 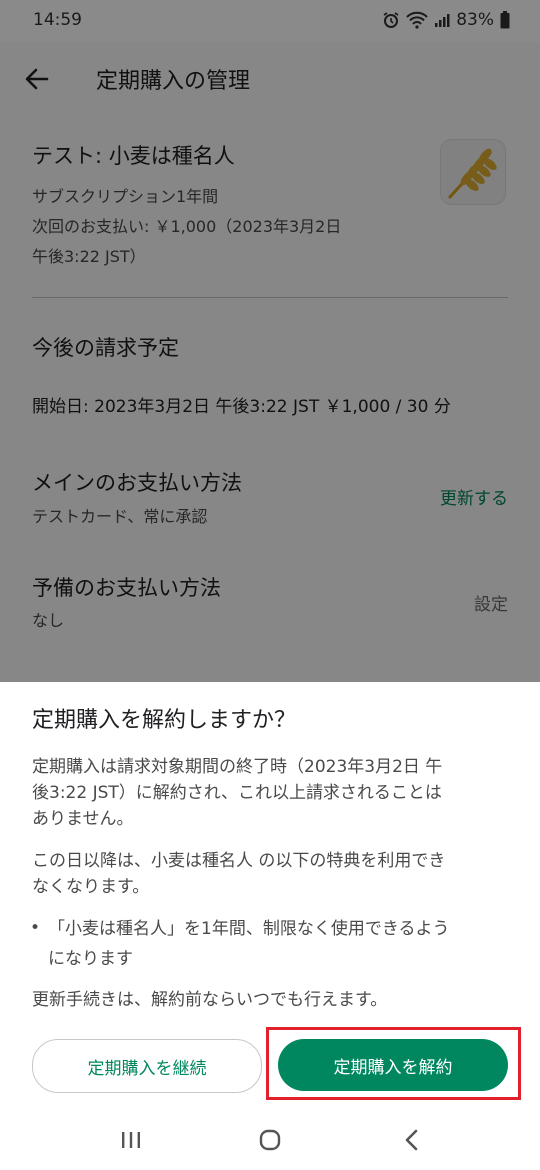 I want to click on status-time: 14:59, so click(x=57, y=20).